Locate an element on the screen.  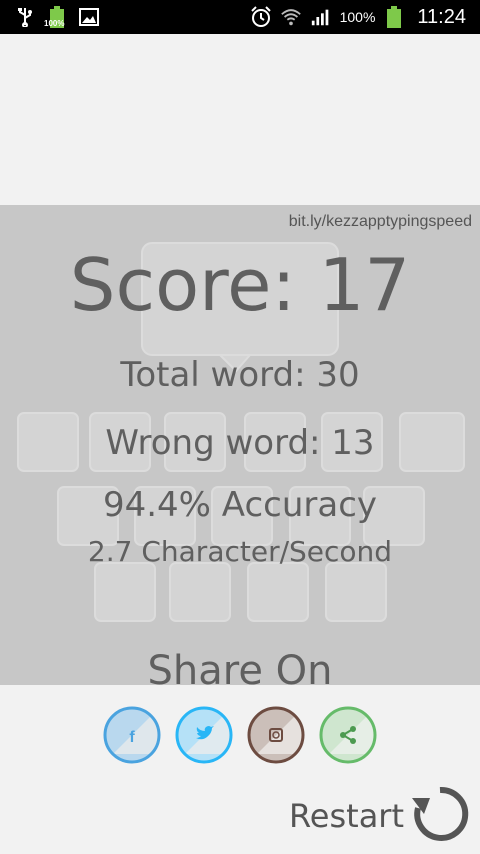
twitter-icon is located at coordinates (204, 735).